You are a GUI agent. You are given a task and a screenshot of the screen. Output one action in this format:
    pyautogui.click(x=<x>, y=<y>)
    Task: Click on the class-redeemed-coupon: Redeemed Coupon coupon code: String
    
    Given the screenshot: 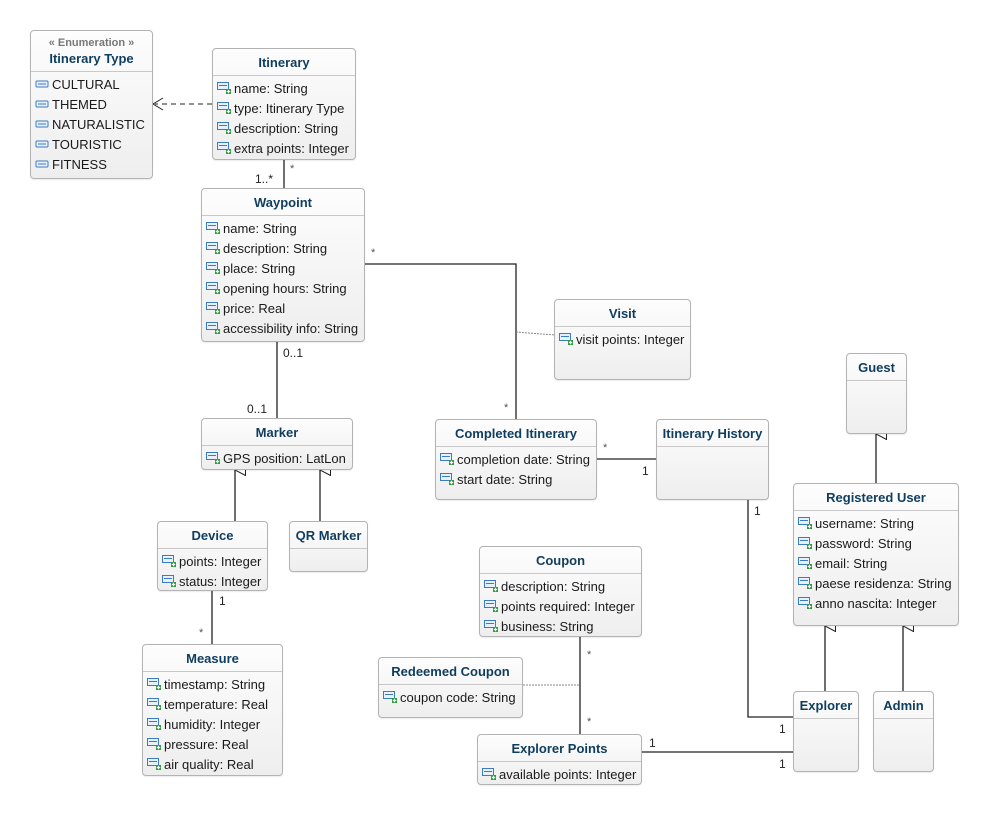 What is the action you would take?
    pyautogui.click(x=450, y=687)
    